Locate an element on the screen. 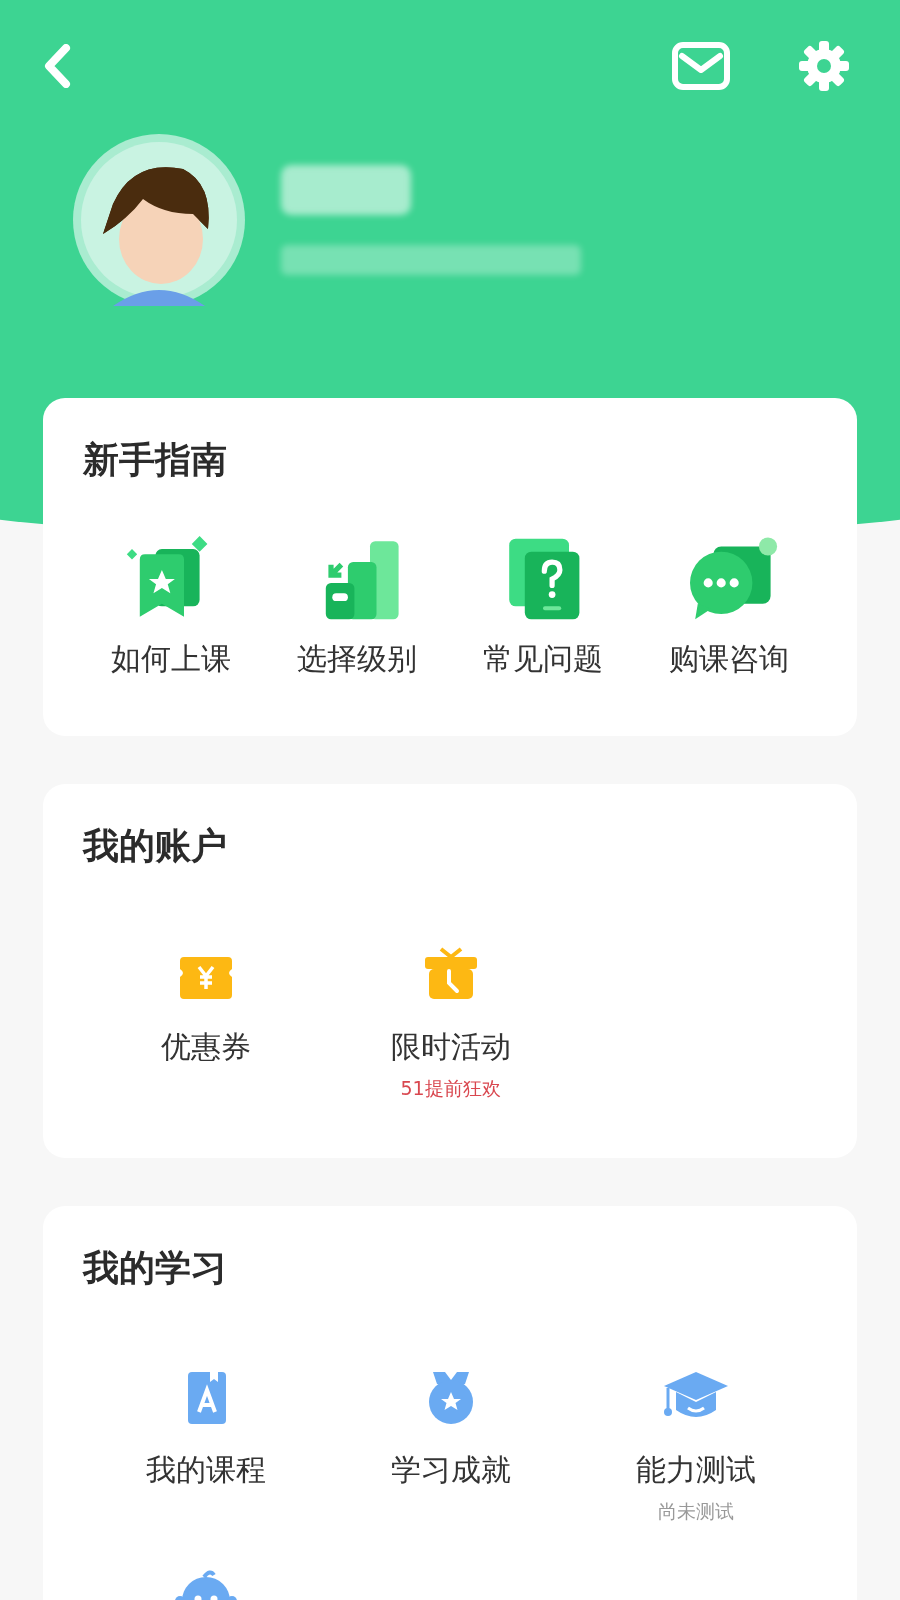 This screenshot has height=1600, width=900. item-label: 能力测试 is located at coordinates (695, 1470).